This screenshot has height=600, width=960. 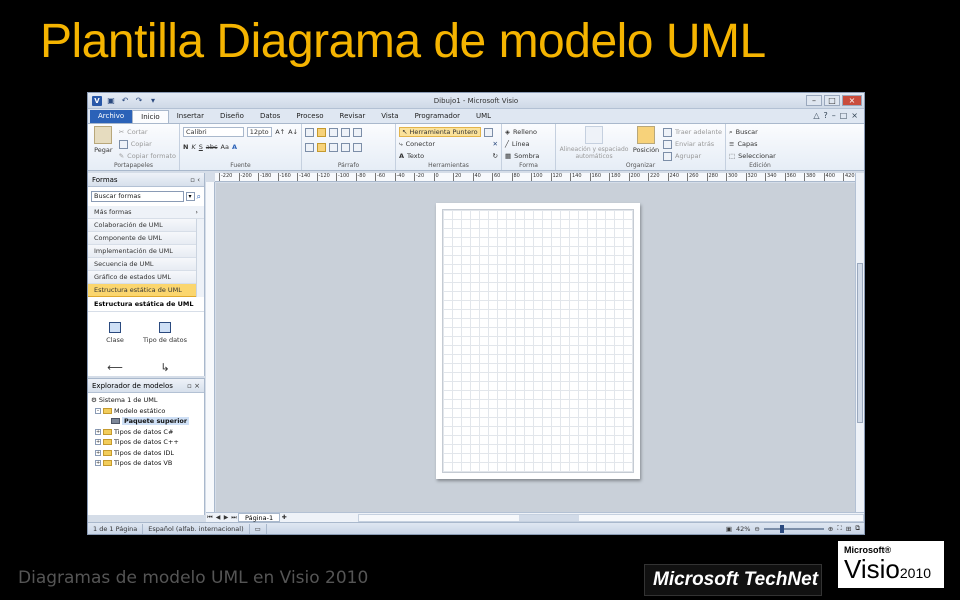 What do you see at coordinates (448, 156) in the screenshot?
I see `text-tool-button: A Texto ↻` at bounding box center [448, 156].